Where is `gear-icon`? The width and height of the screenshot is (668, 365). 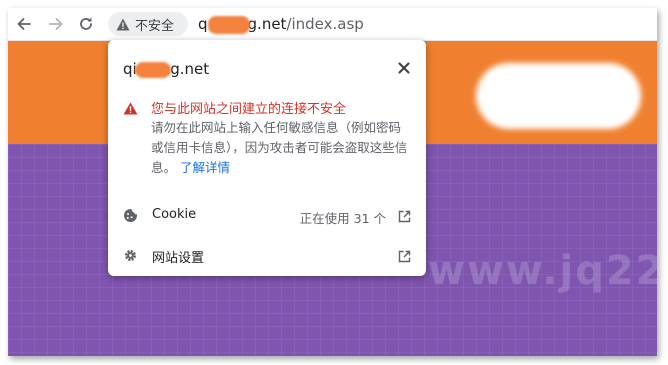
gear-icon is located at coordinates (130, 257).